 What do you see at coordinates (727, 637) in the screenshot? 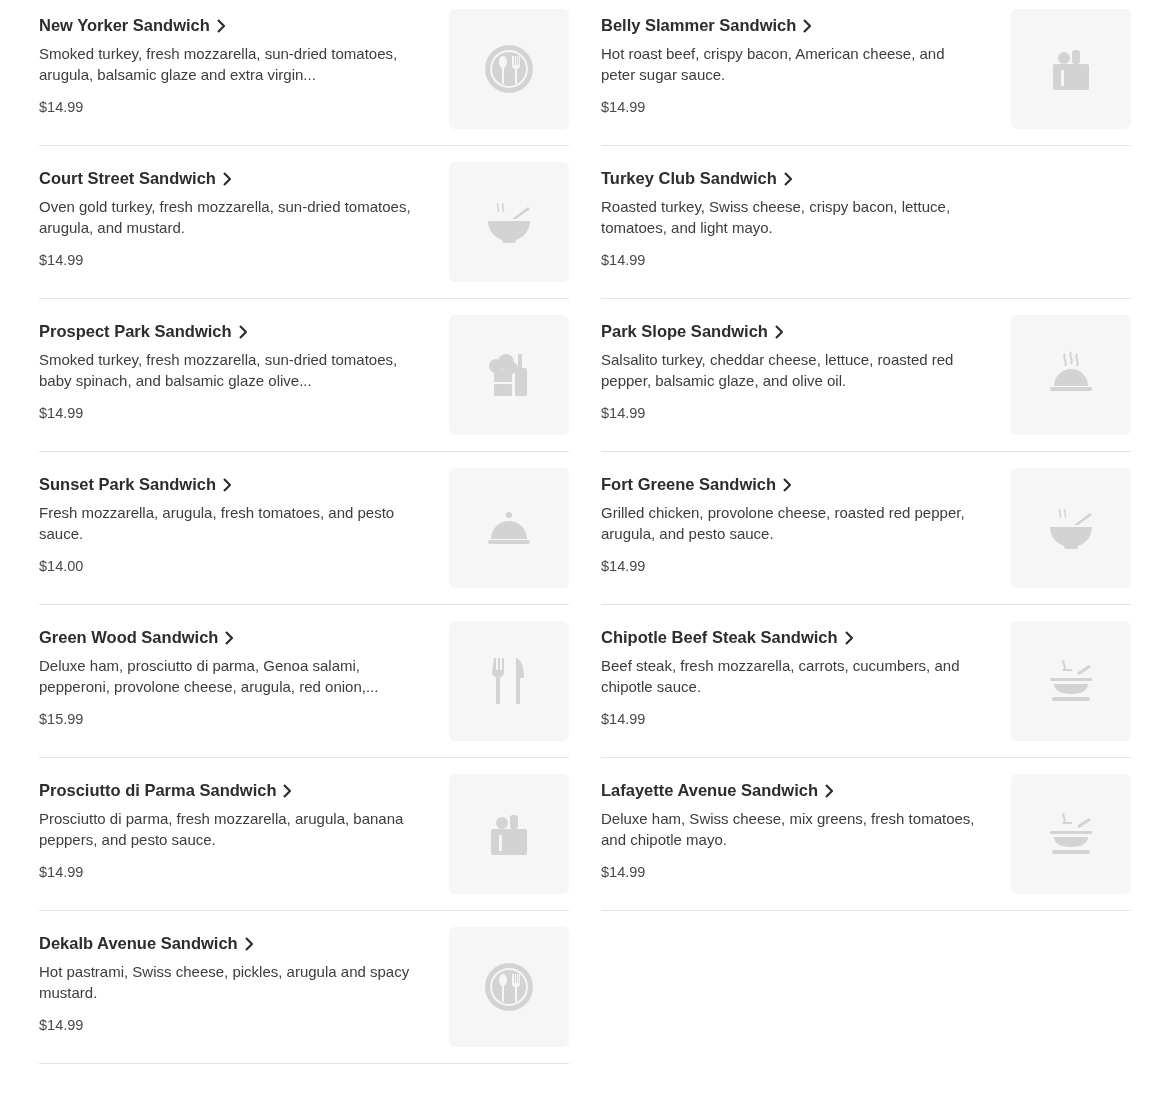
I see `item-title-link: Chipotle Beef Steak Sandwich` at bounding box center [727, 637].